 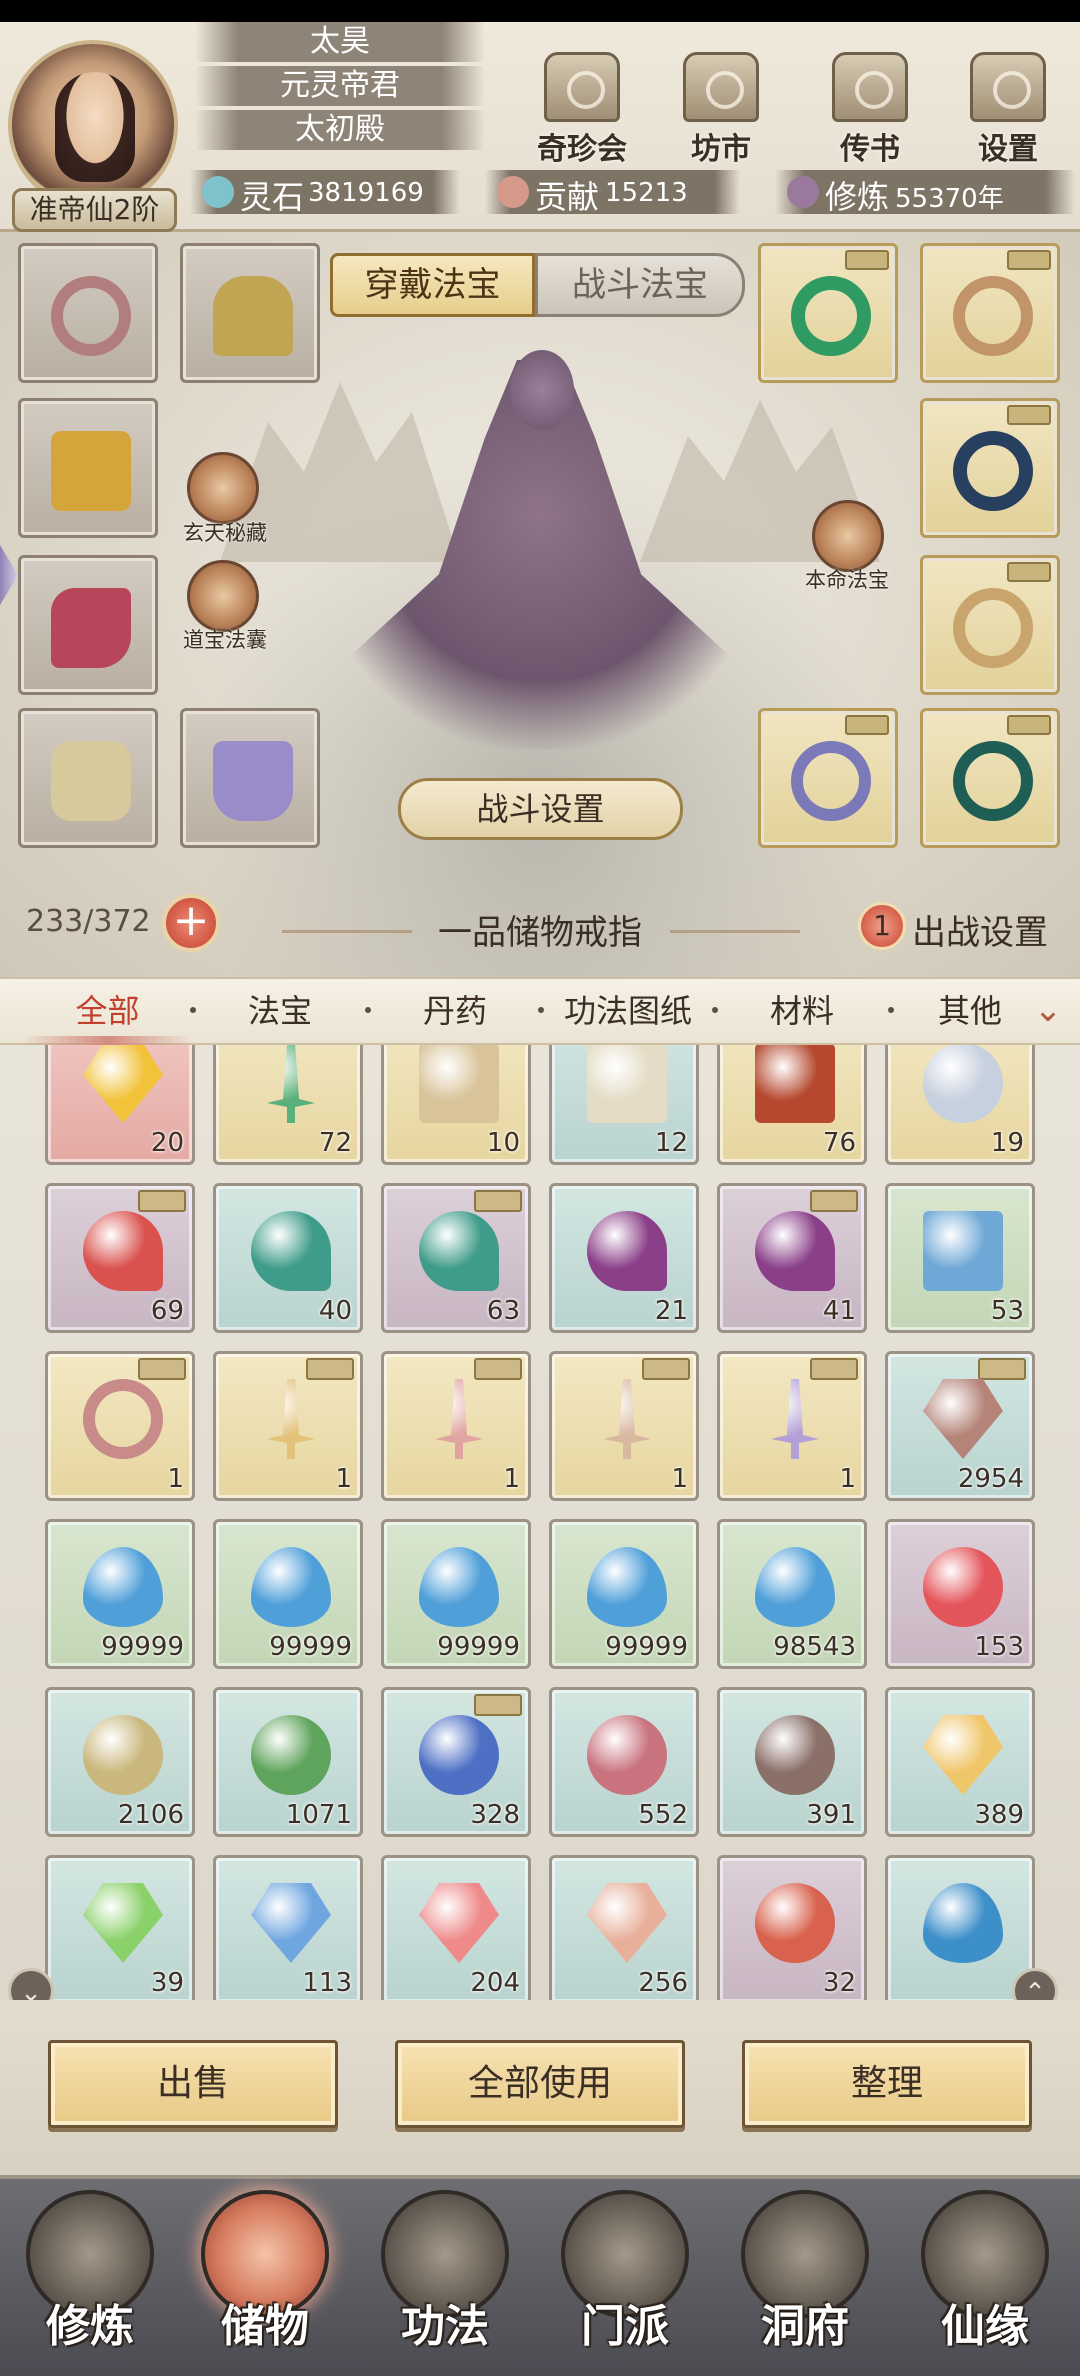 I want to click on inventory-slot: 2954, so click(x=960, y=1426).